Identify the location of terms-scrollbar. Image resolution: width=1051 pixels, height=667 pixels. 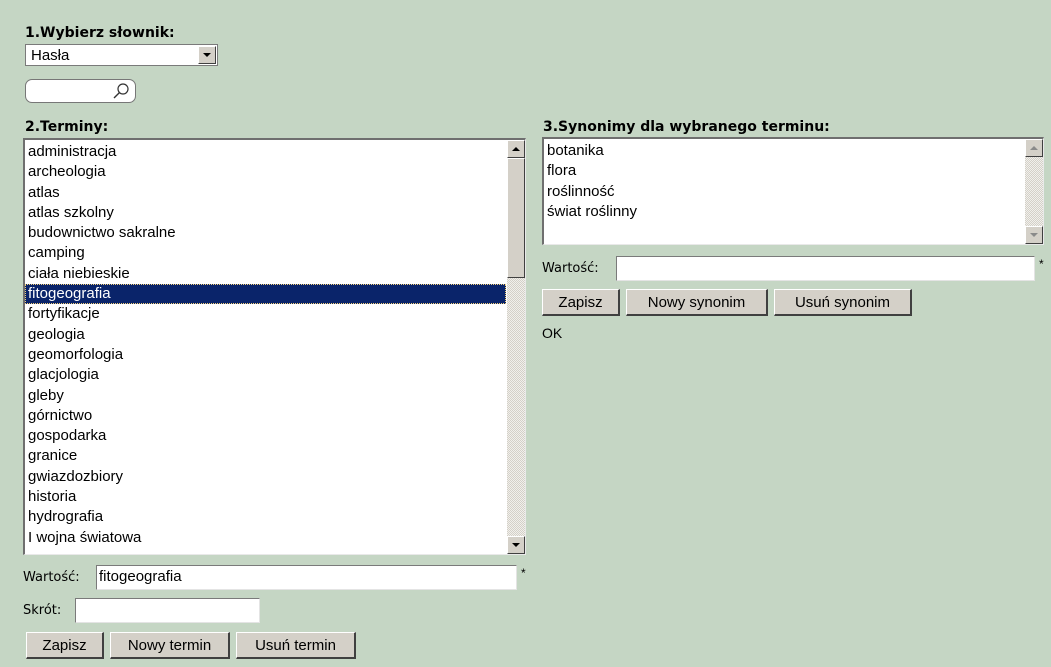
(516, 347).